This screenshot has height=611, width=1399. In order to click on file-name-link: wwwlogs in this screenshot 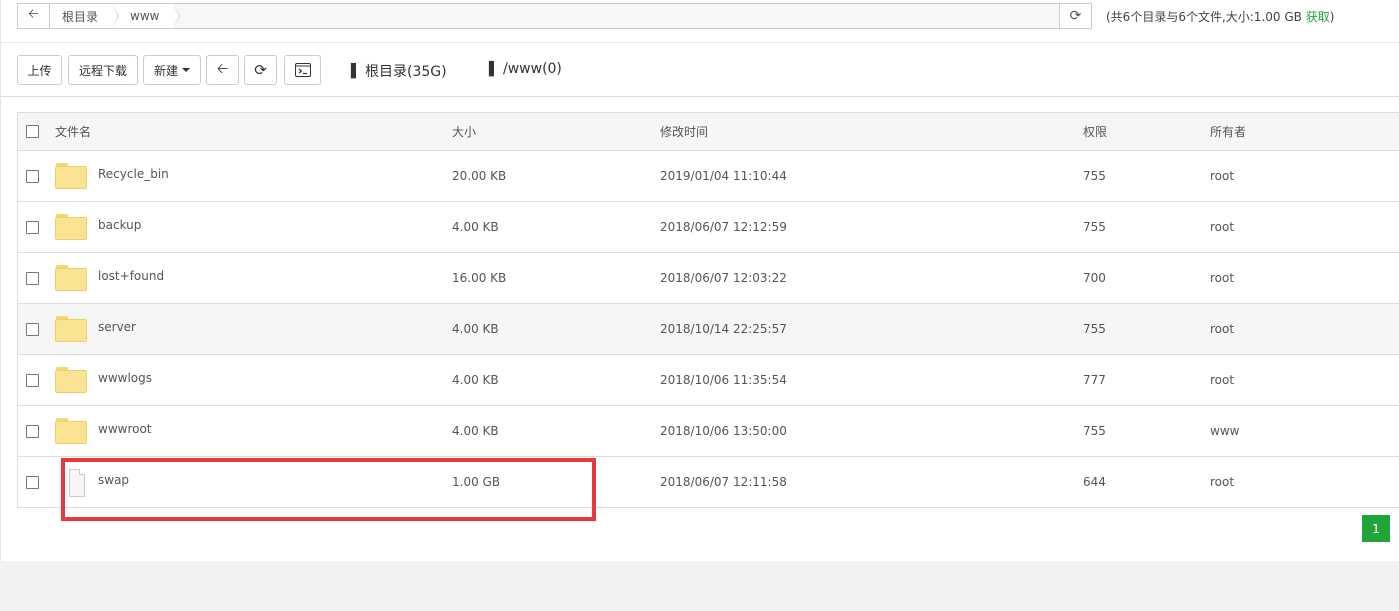, I will do `click(125, 378)`.